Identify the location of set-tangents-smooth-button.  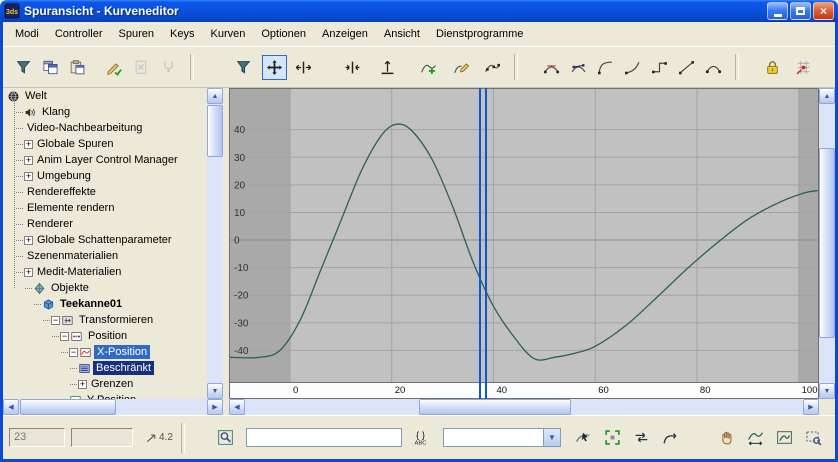
(713, 67).